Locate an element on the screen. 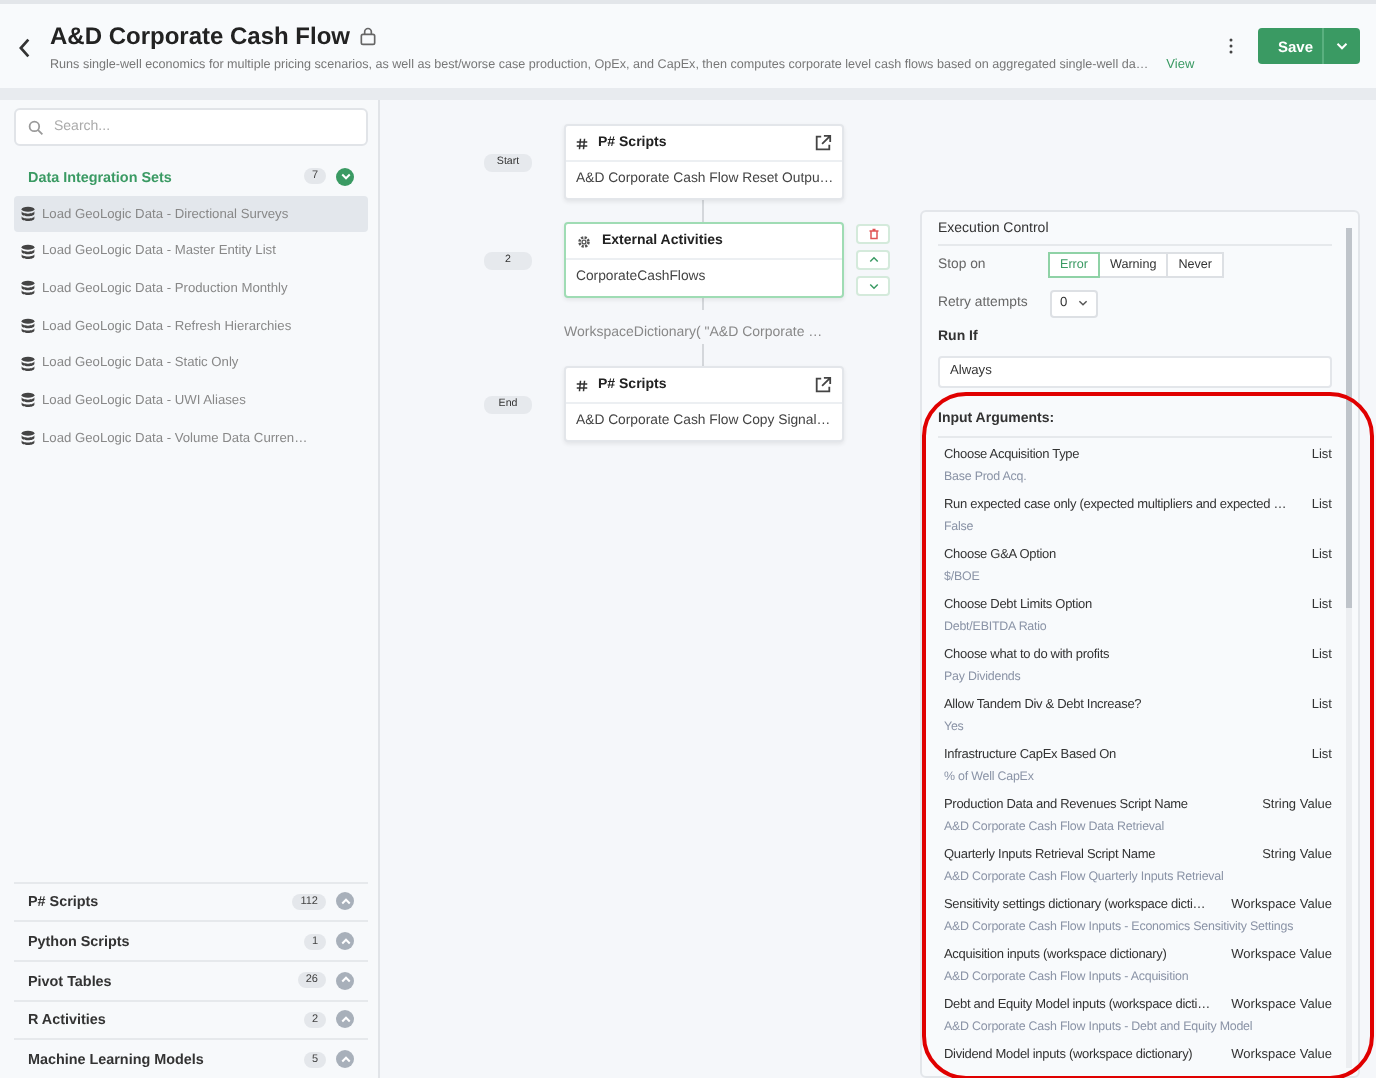  lock-icon is located at coordinates (368, 35).